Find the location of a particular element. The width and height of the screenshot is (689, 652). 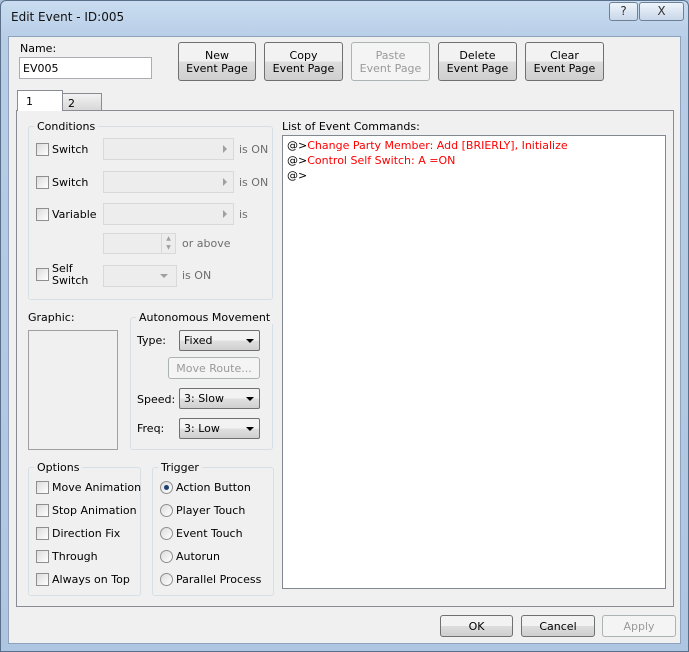

tab-page-1: 1 is located at coordinates (40, 100).